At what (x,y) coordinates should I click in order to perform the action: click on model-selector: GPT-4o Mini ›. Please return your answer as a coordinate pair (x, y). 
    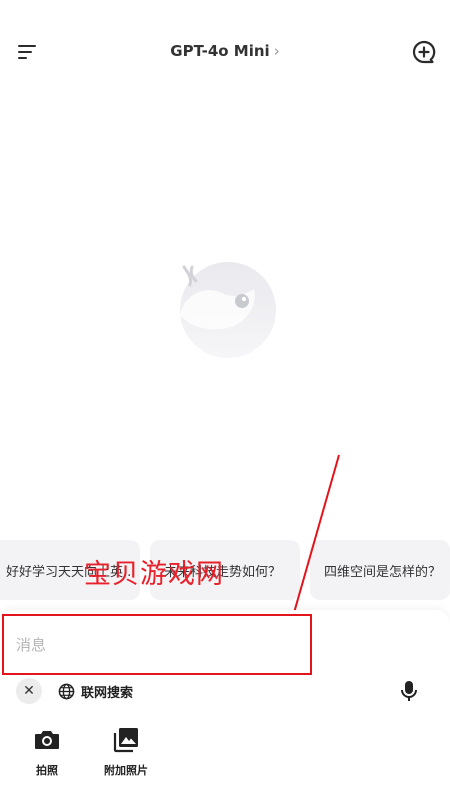
    Looking at the image, I should click on (225, 51).